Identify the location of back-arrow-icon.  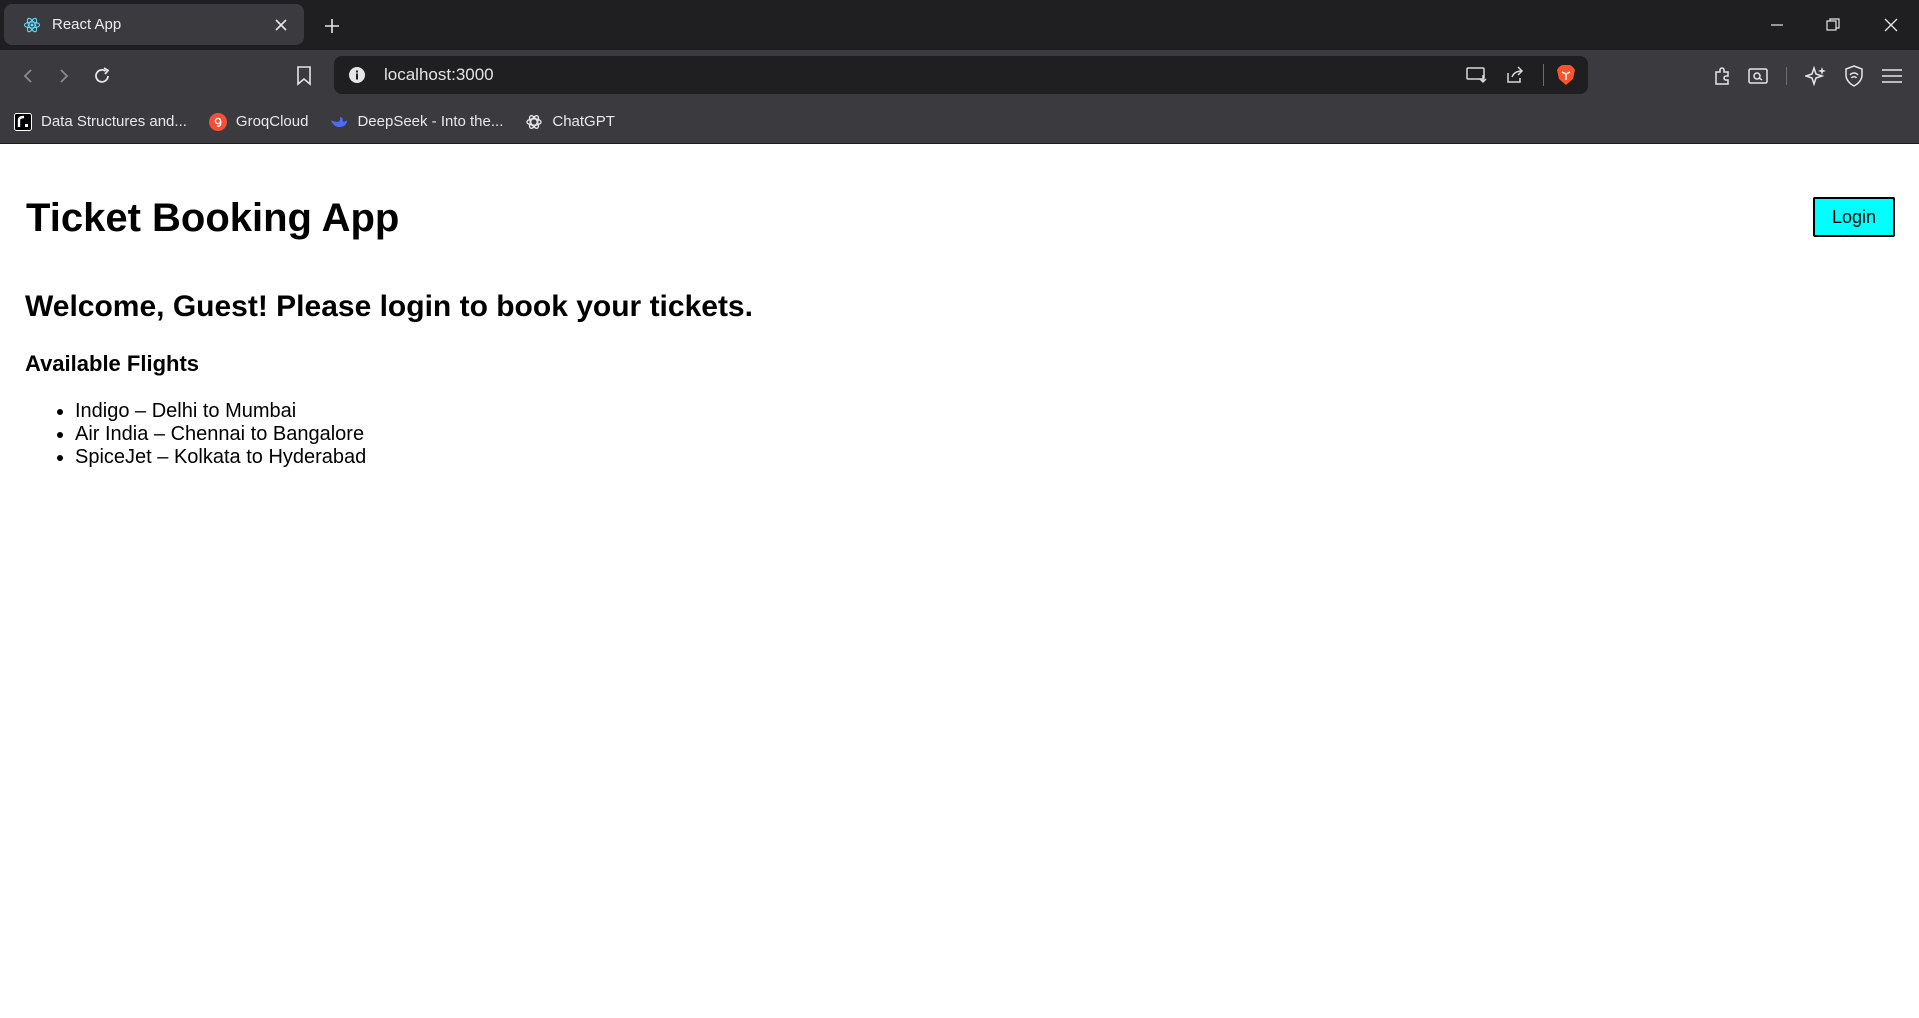
(28, 76).